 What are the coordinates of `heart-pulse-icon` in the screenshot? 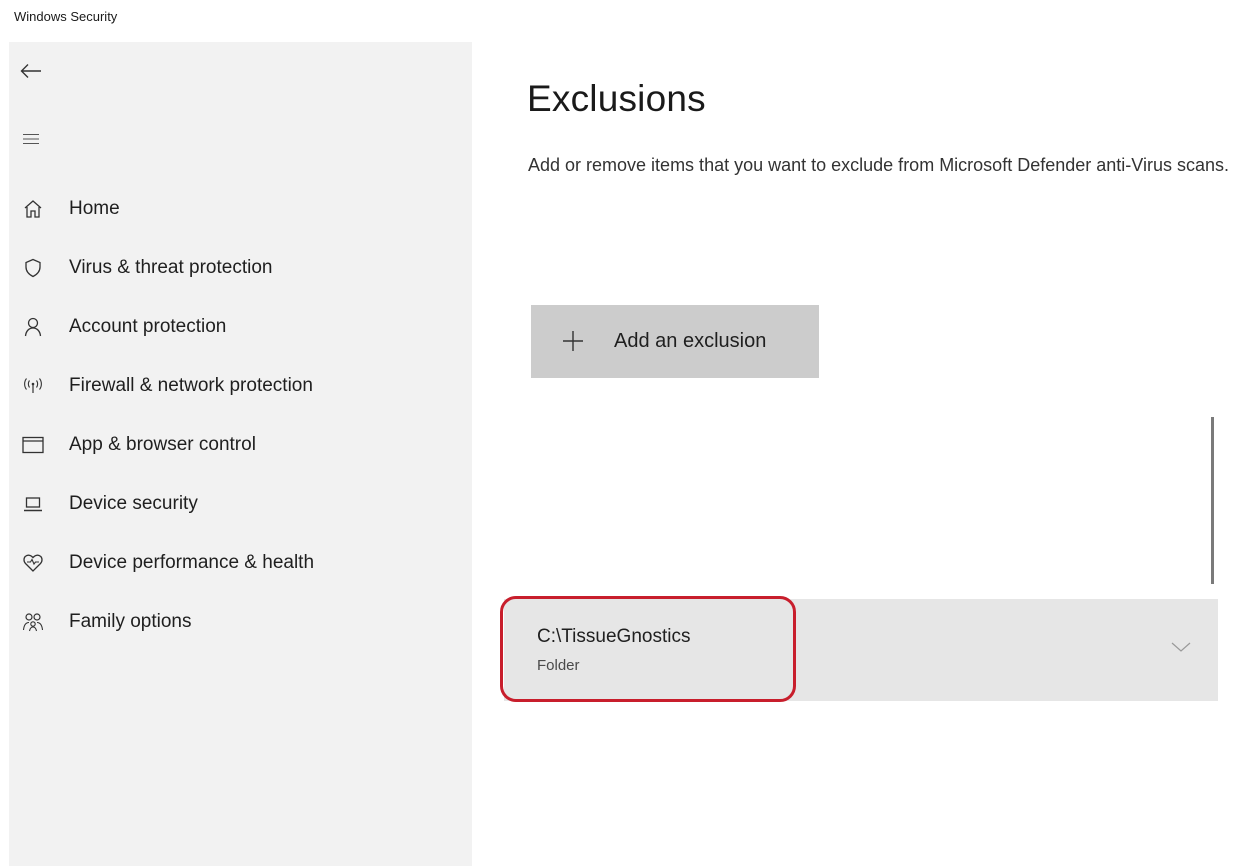 It's located at (33, 563).